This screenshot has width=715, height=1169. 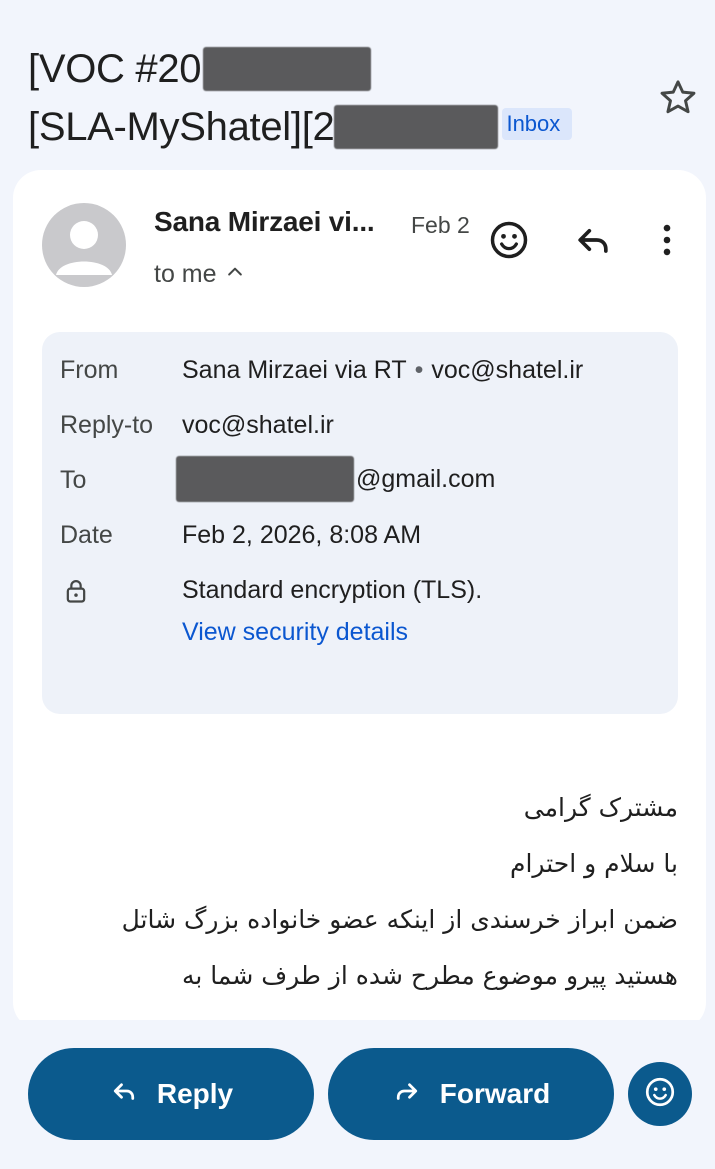 What do you see at coordinates (429, 975) in the screenshot?
I see `body-line: هستید پیرو موضوع مطرح شده از طرف شما به` at bounding box center [429, 975].